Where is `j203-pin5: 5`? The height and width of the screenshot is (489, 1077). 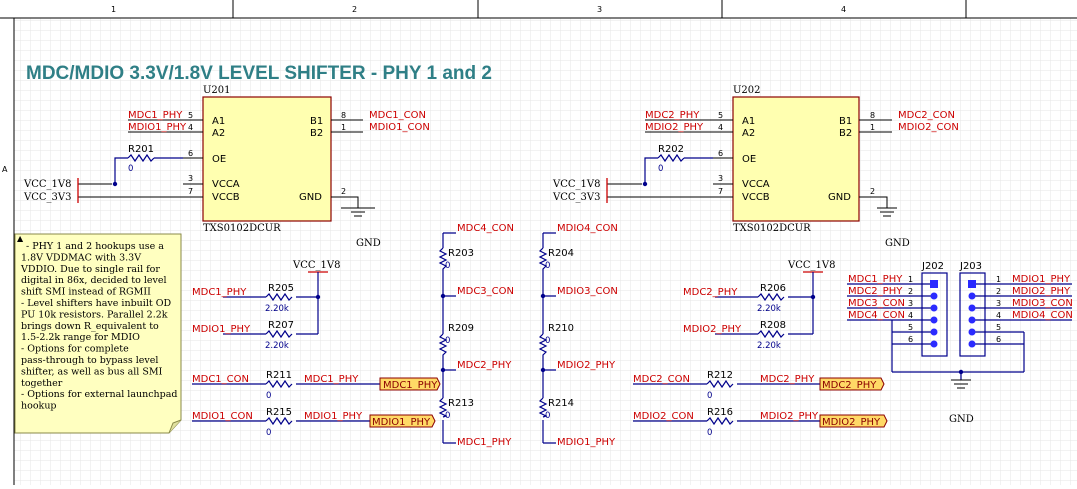
j203-pin5: 5 is located at coordinates (998, 327).